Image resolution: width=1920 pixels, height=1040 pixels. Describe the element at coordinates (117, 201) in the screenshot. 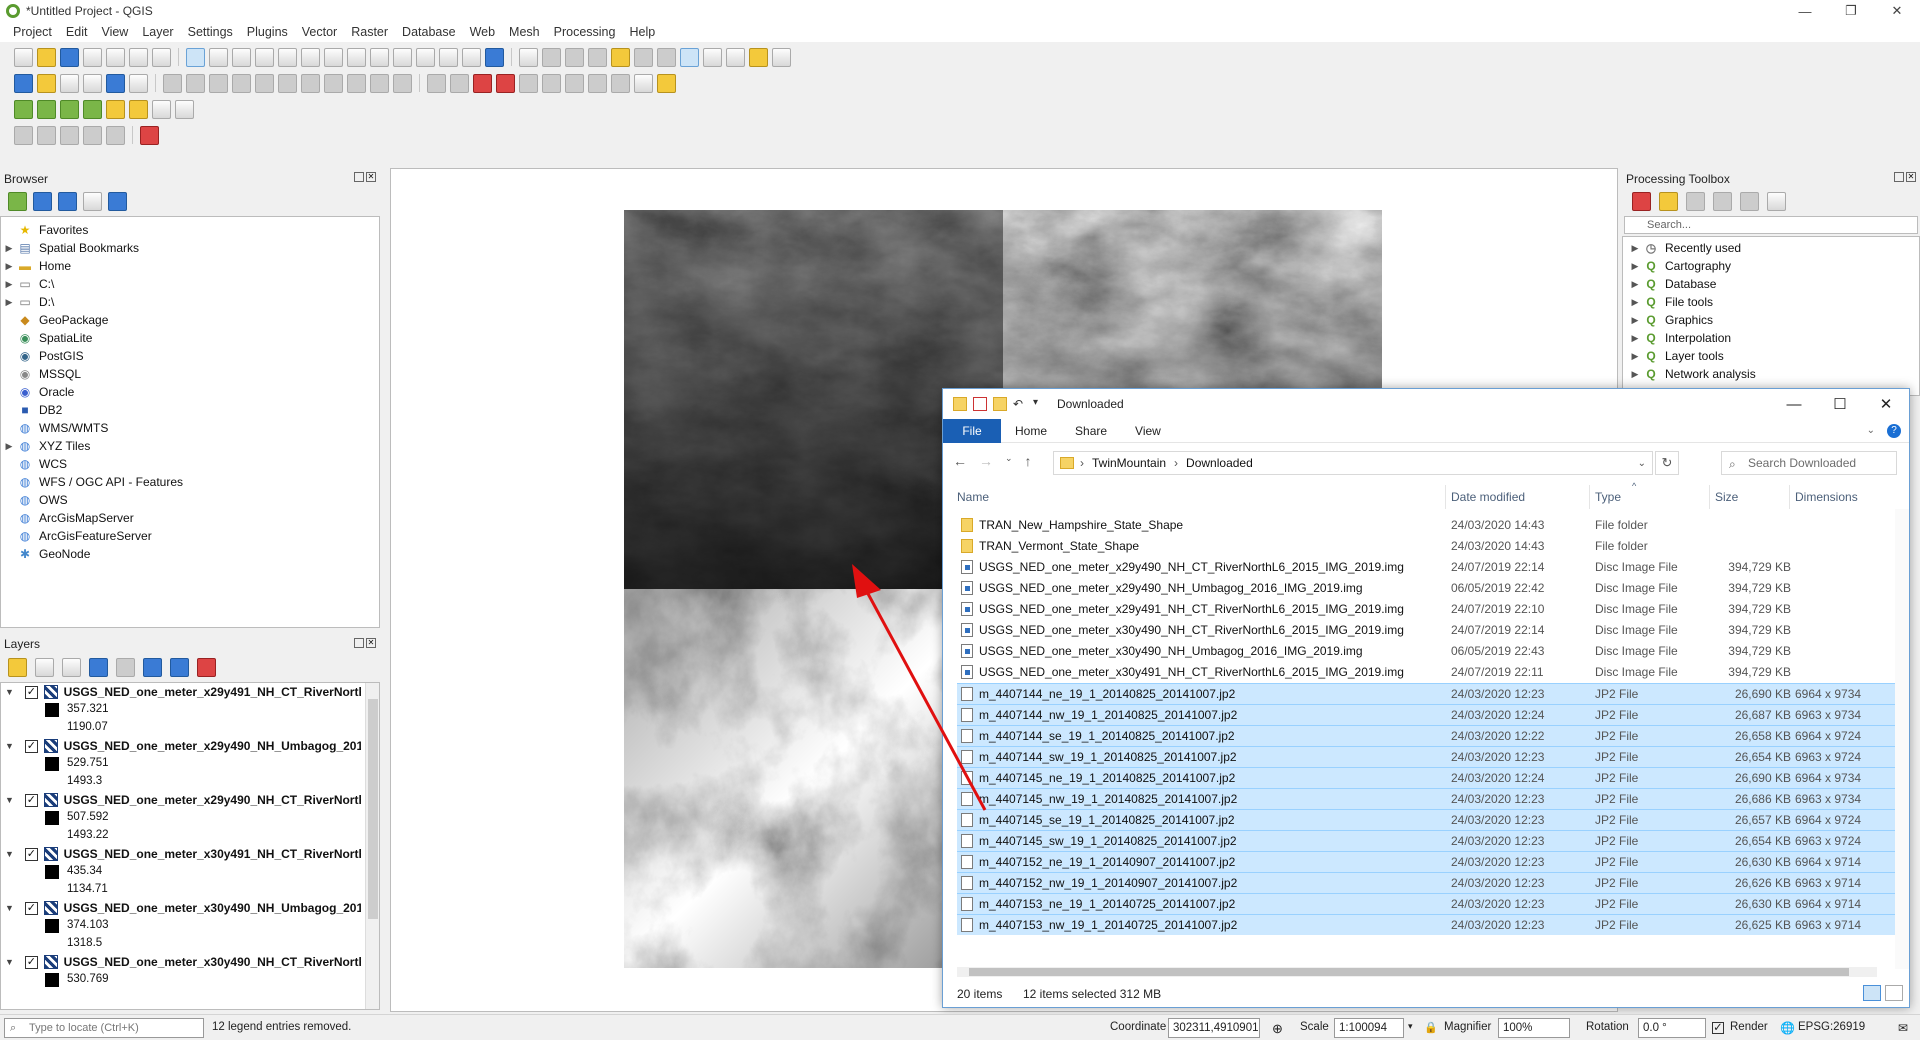

I see `info-icon` at that location.